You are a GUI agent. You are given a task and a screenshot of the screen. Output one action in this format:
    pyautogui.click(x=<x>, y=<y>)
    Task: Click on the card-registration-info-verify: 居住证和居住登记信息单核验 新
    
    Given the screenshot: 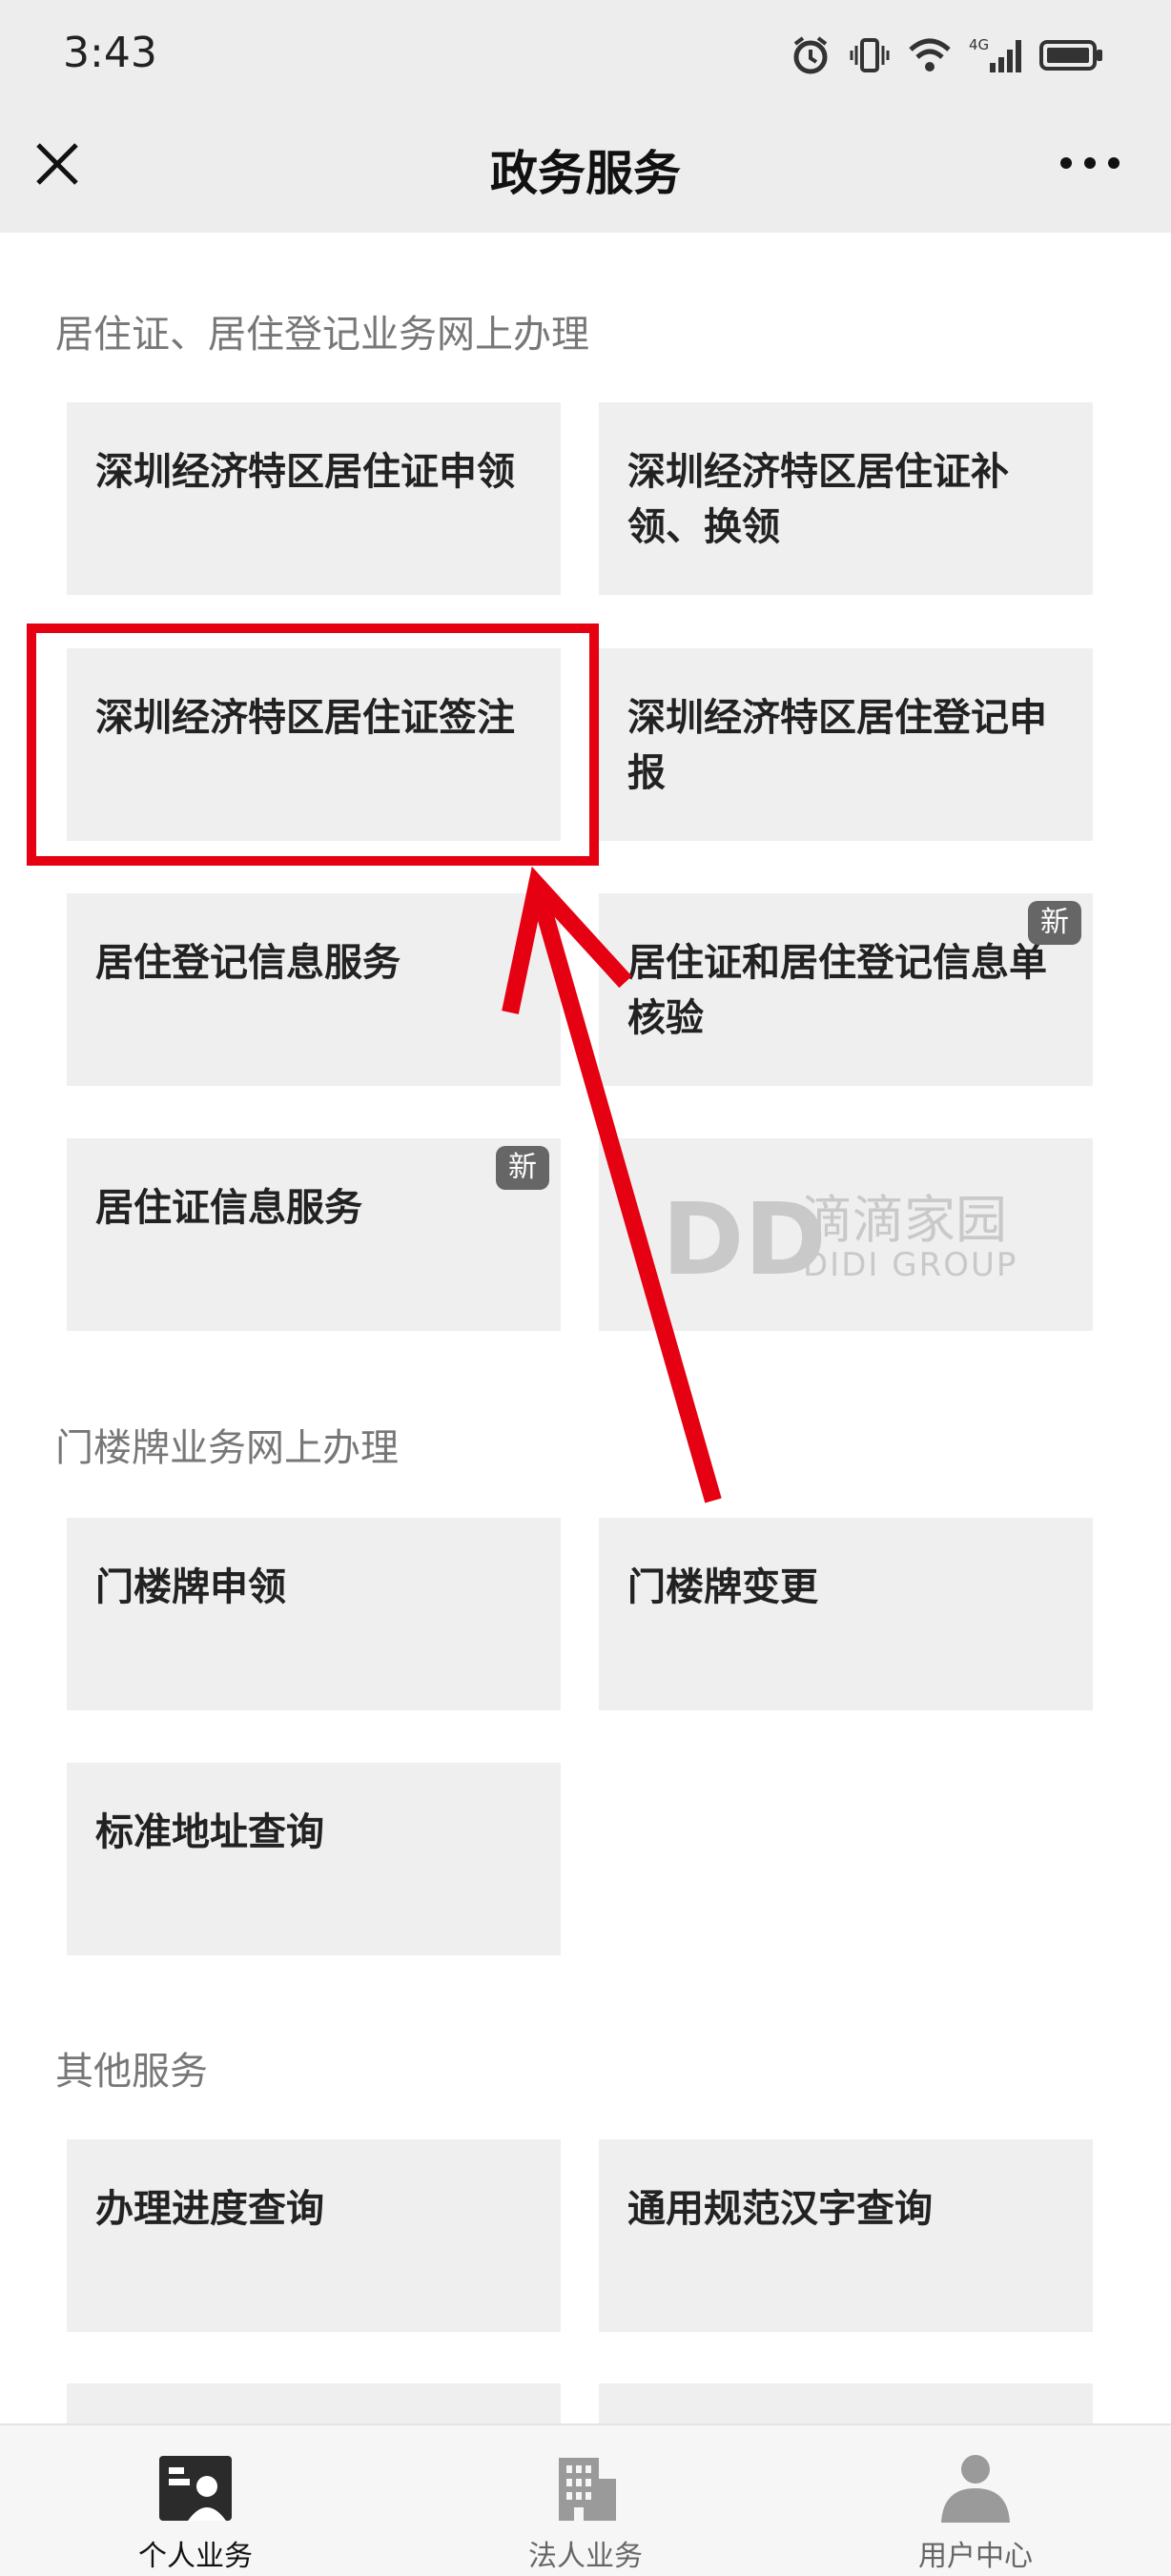 What is the action you would take?
    pyautogui.click(x=846, y=989)
    